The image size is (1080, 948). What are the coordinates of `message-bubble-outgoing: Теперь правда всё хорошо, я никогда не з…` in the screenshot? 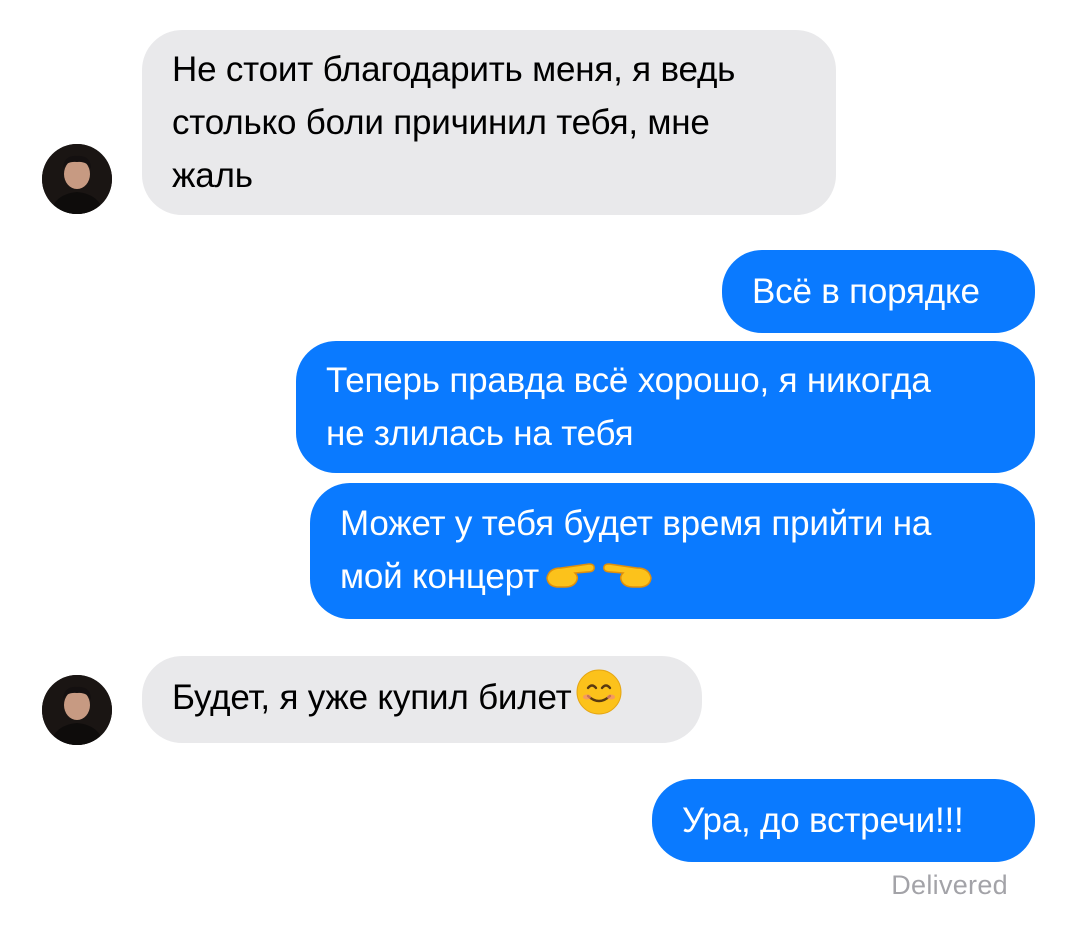 It's located at (665, 407).